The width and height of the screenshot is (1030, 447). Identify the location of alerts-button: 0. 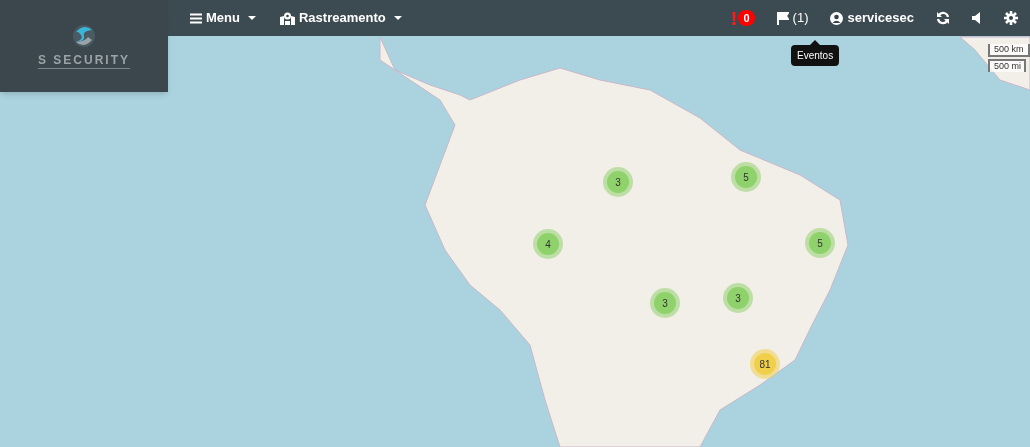
(743, 18).